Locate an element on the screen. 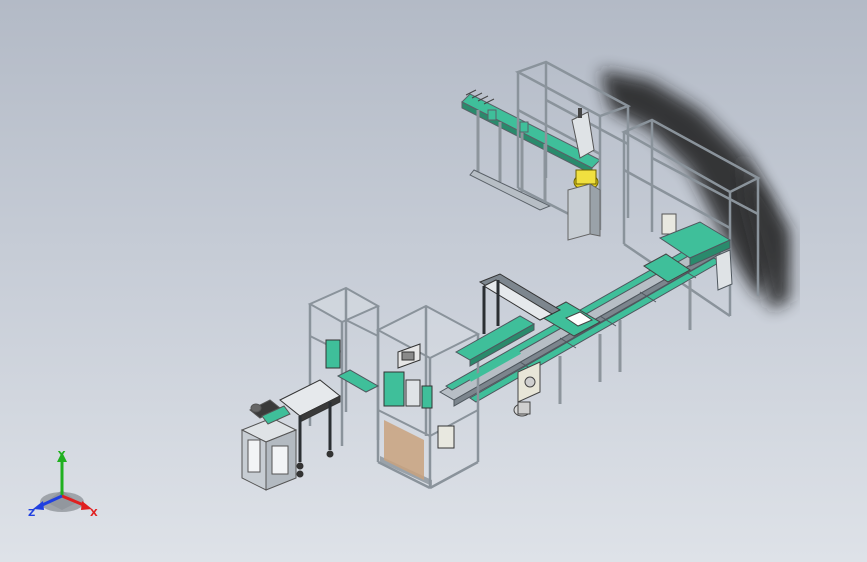 This screenshot has height=562, width=867. infeed-station is located at coordinates (269, 445).